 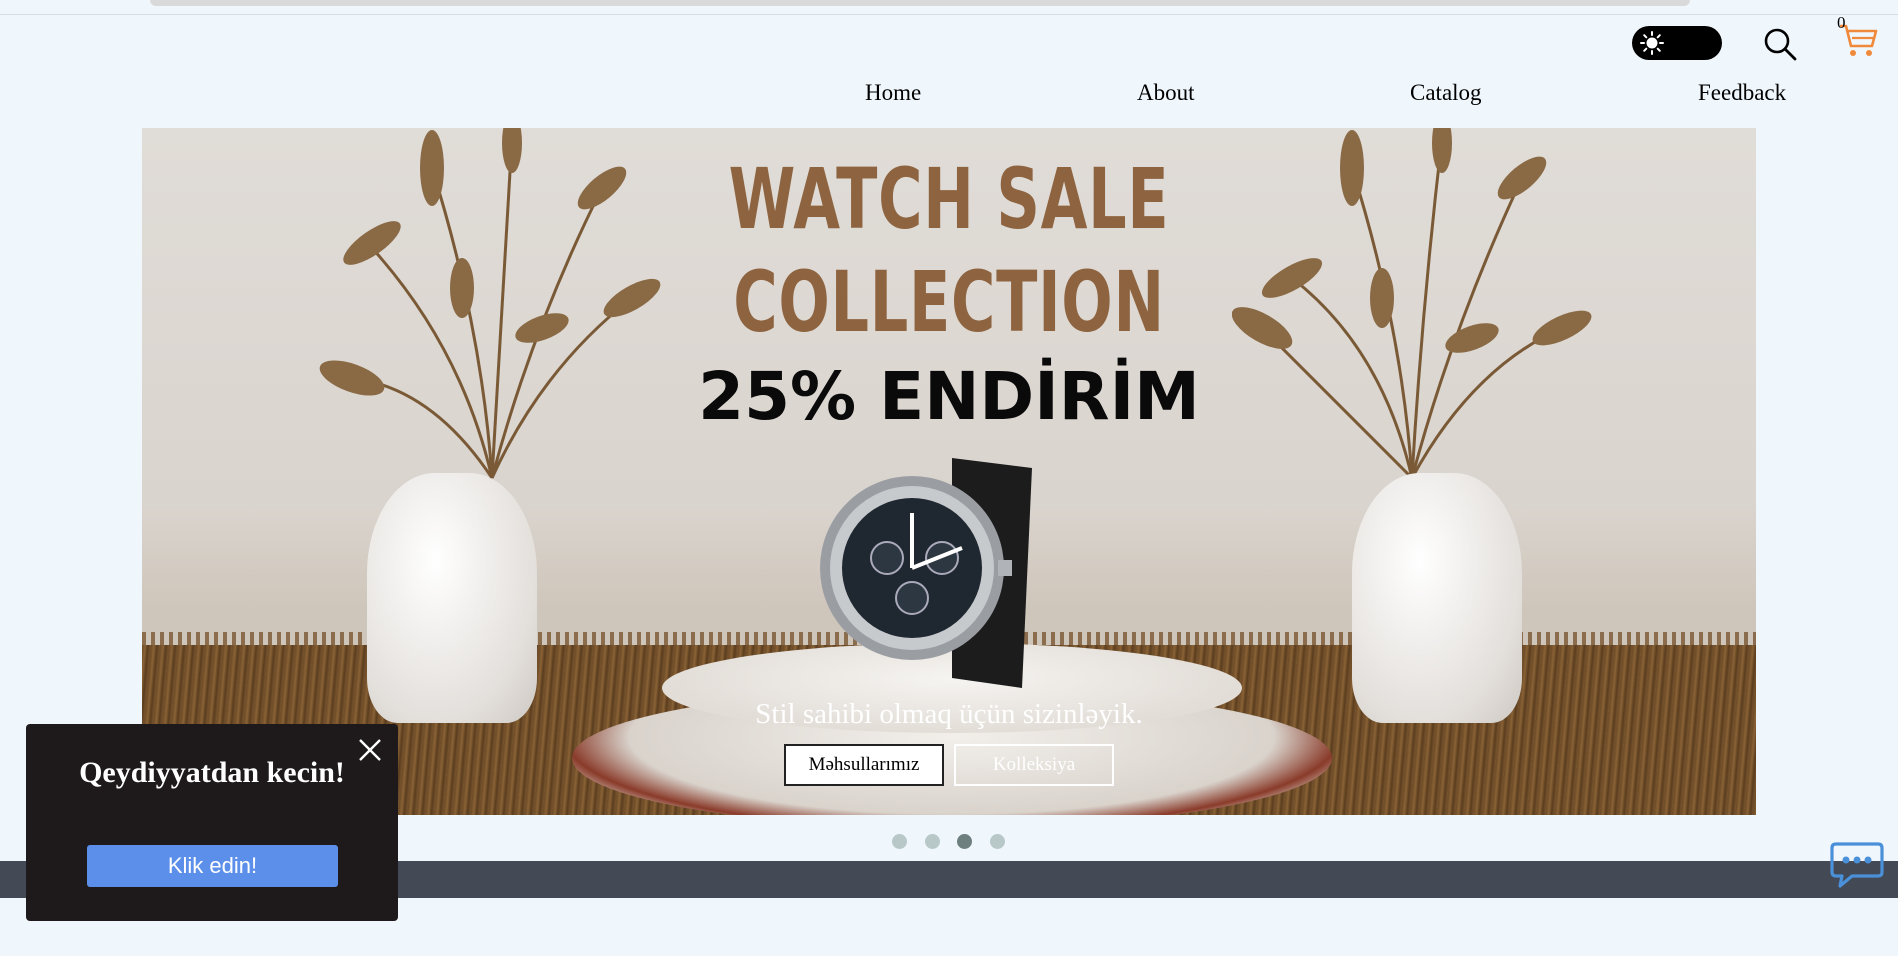 I want to click on watch-image, so click(x=926, y=573).